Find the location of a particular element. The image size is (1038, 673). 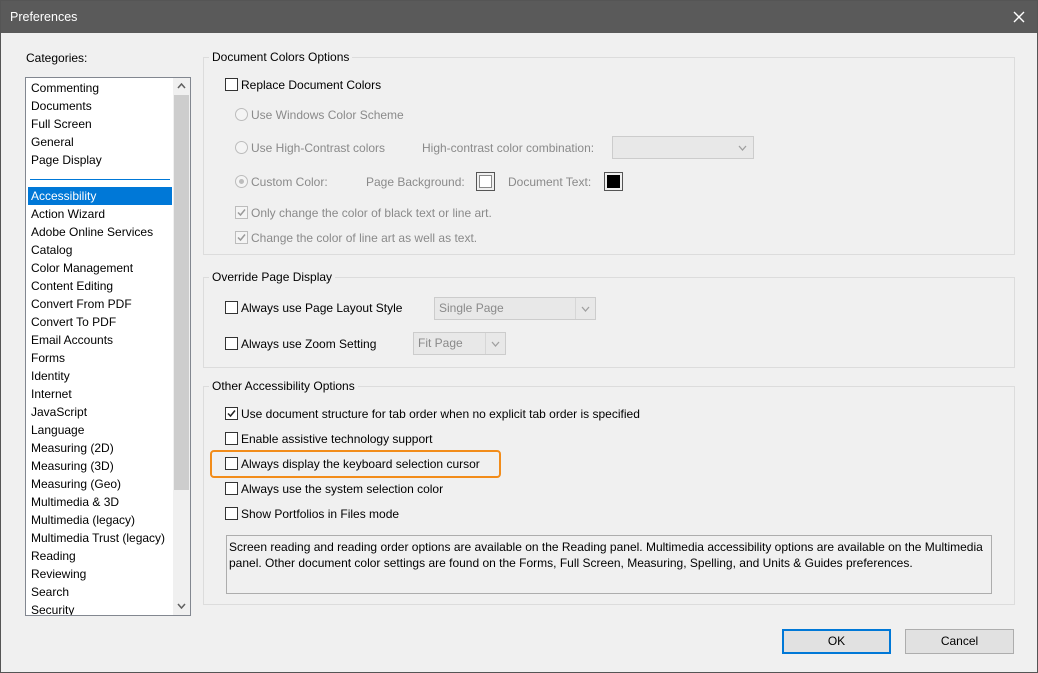

category-item: Internet is located at coordinates (100, 394).